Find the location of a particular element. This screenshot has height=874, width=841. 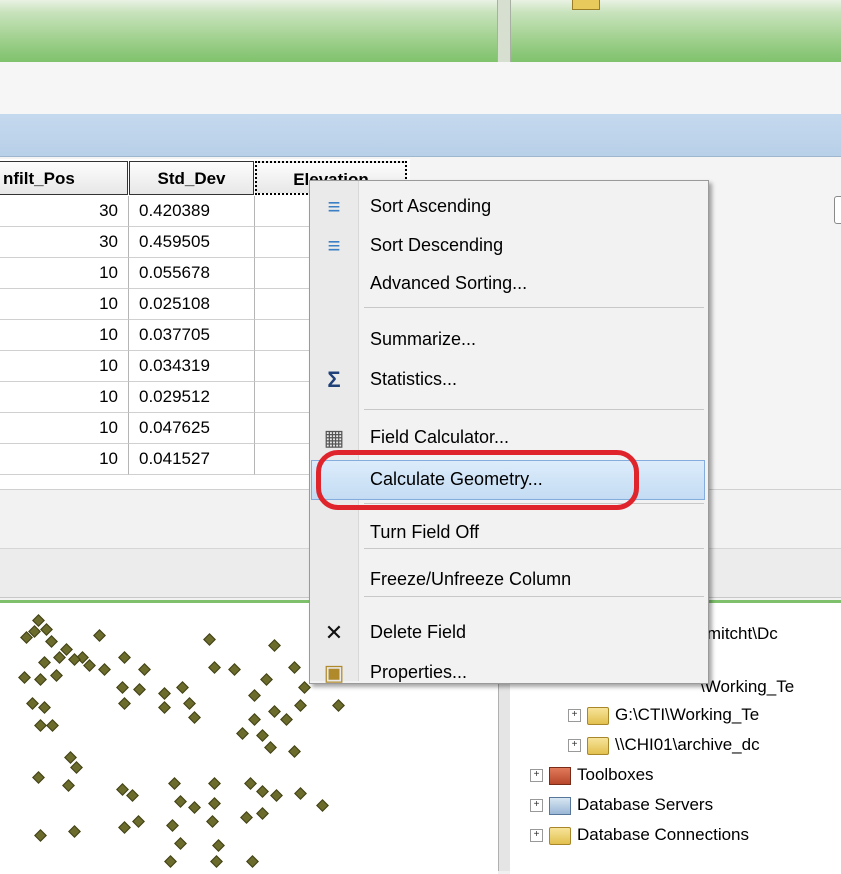

cell-std-dev: 0.055678 is located at coordinates (192, 273).